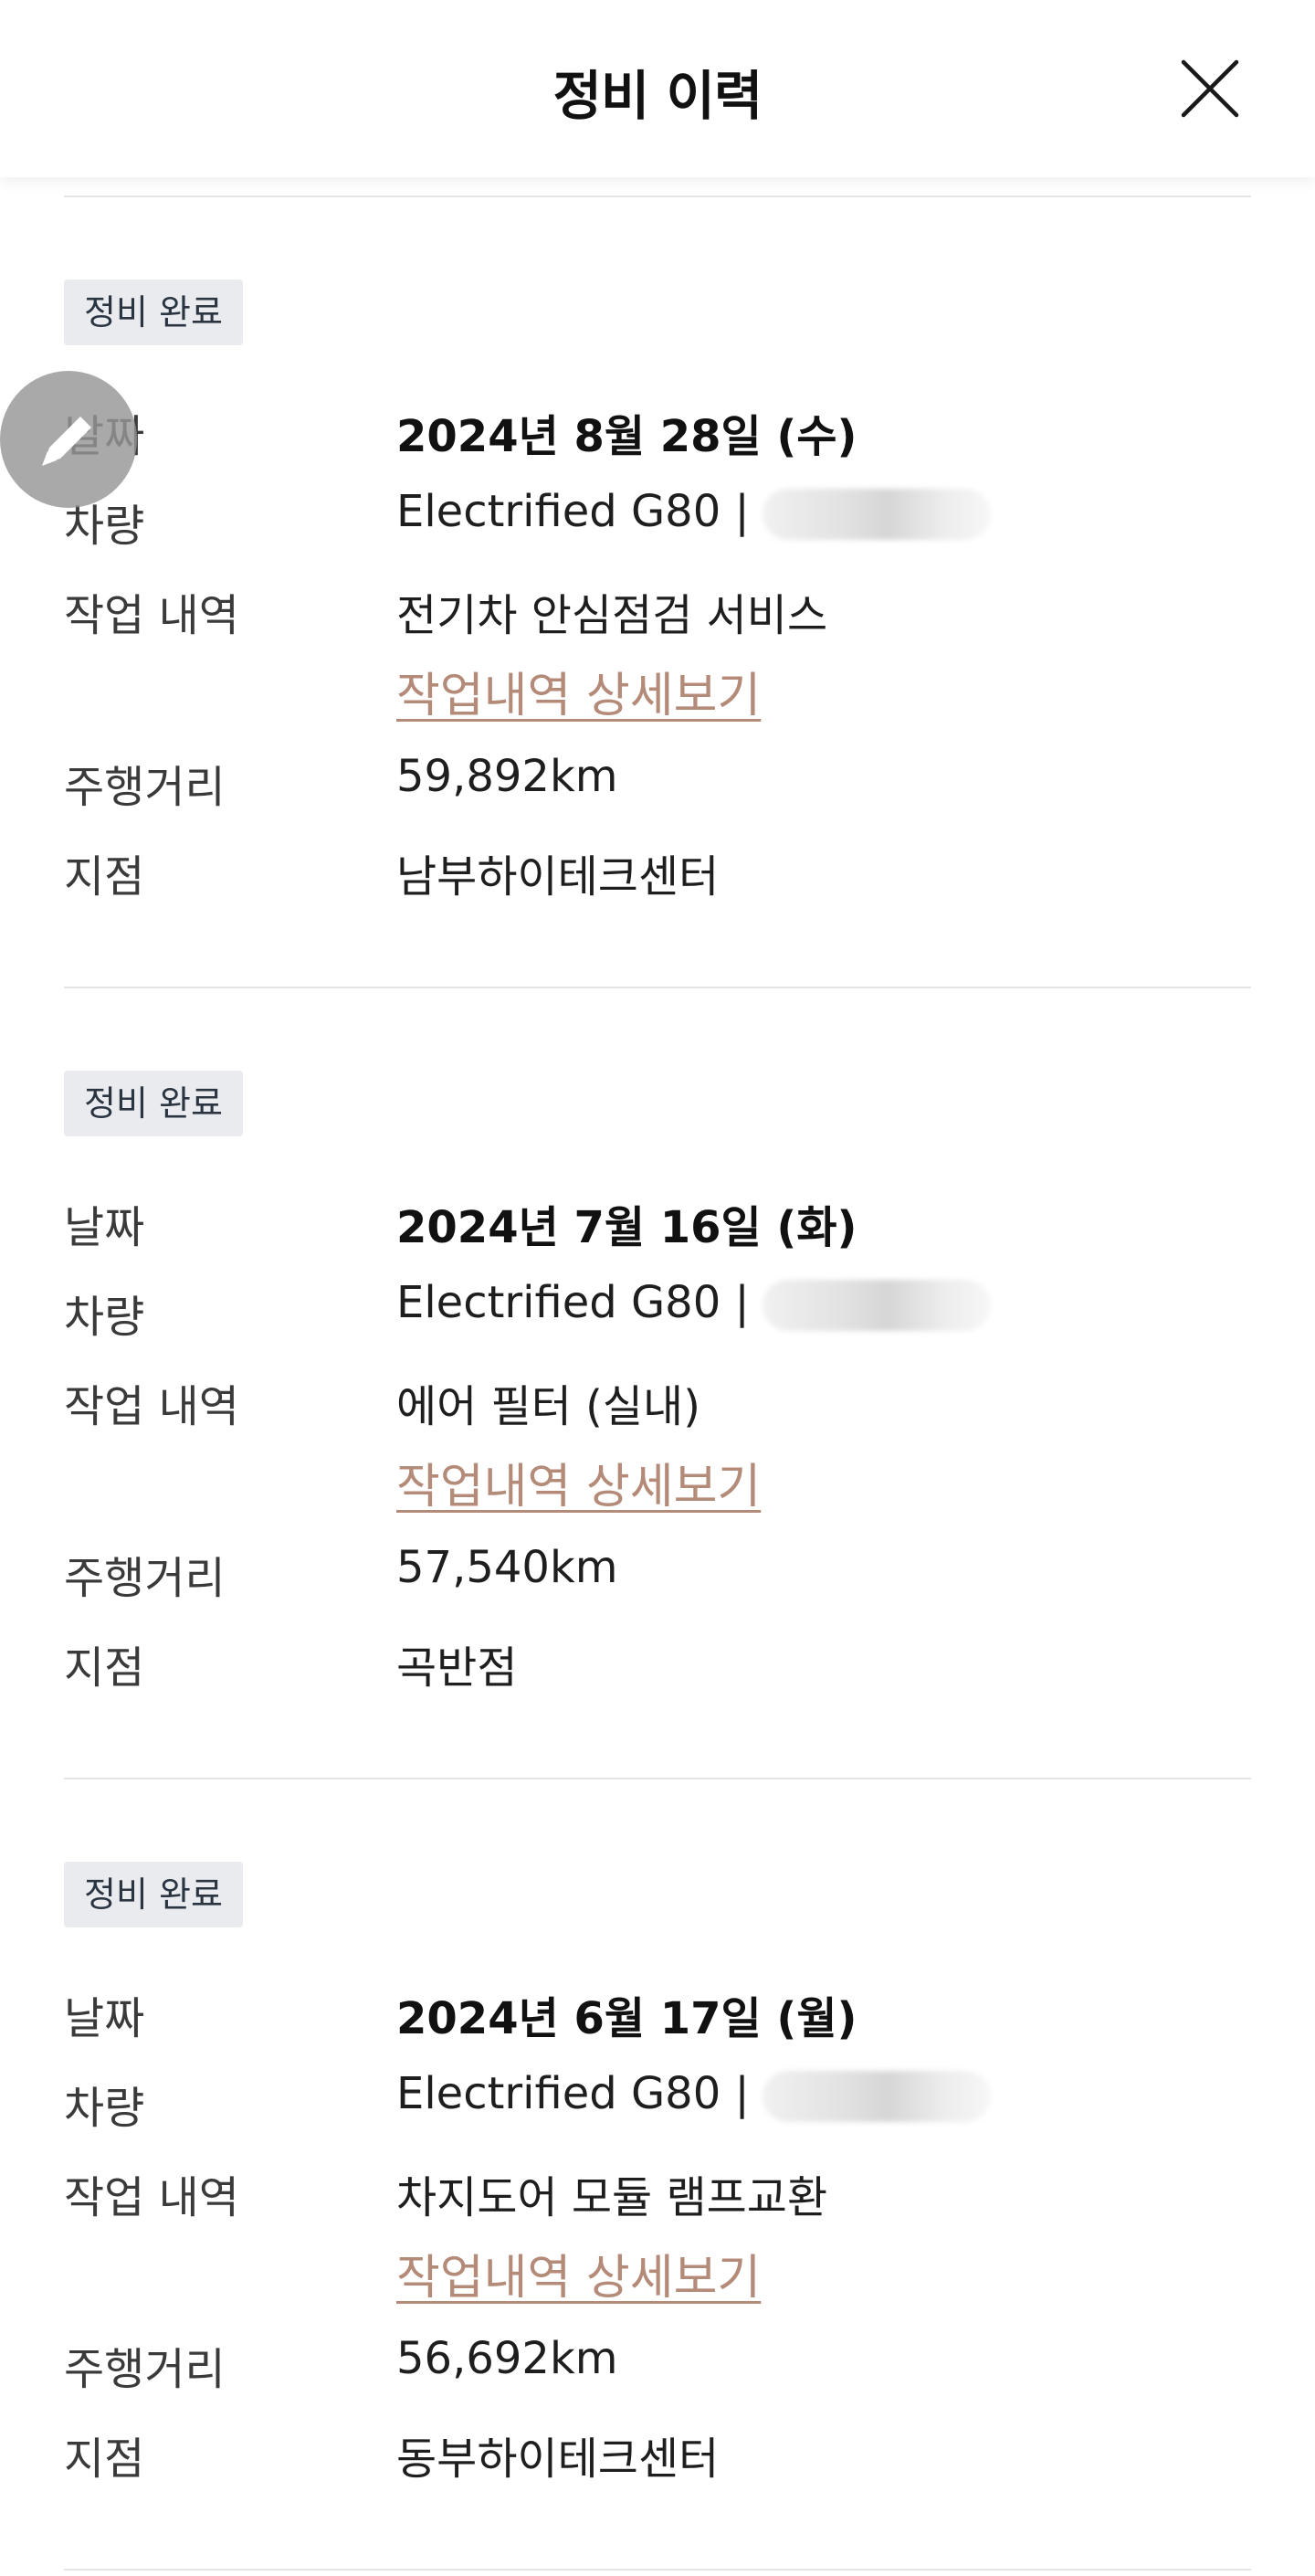 The width and height of the screenshot is (1315, 2576). Describe the element at coordinates (612, 615) in the screenshot. I see `work-value: 전기차 안심점검 서비스` at that location.